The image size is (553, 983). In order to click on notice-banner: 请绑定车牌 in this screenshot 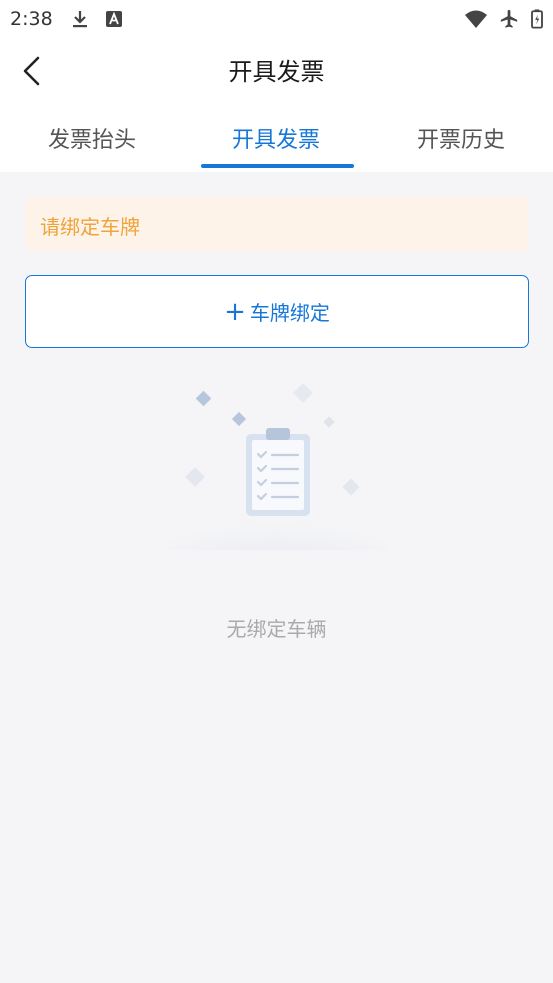, I will do `click(276, 224)`.